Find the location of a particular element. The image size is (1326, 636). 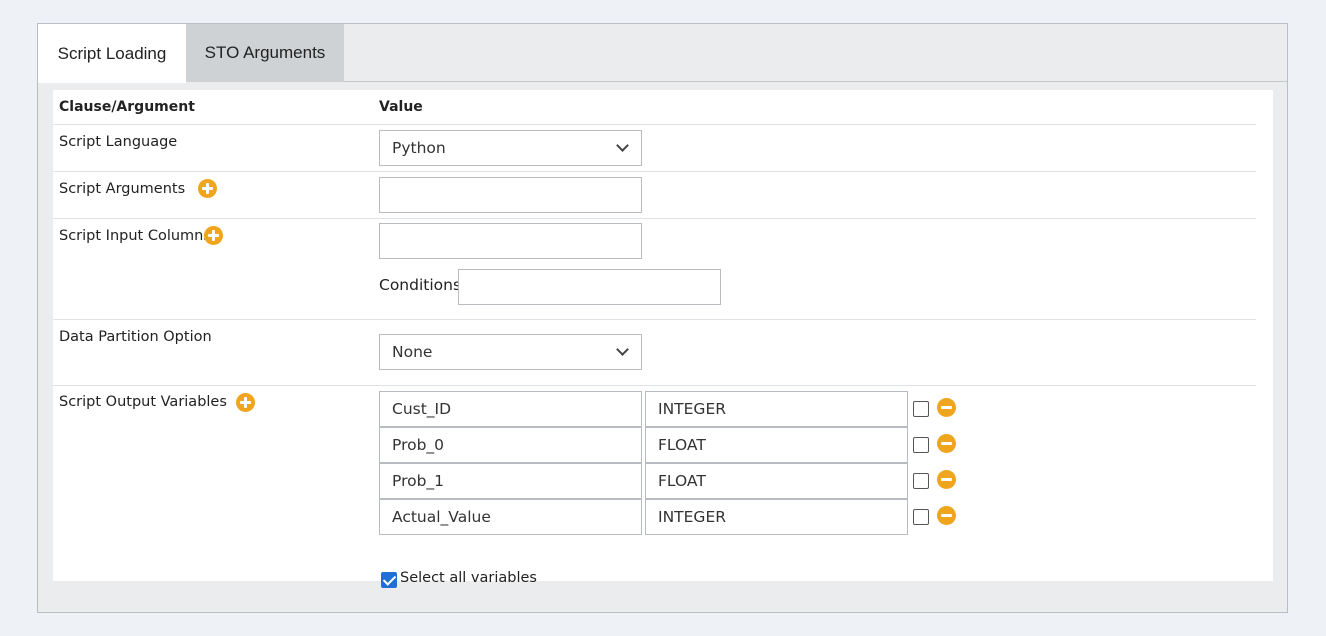

script-arguments-label: Script Arguments is located at coordinates (122, 189).